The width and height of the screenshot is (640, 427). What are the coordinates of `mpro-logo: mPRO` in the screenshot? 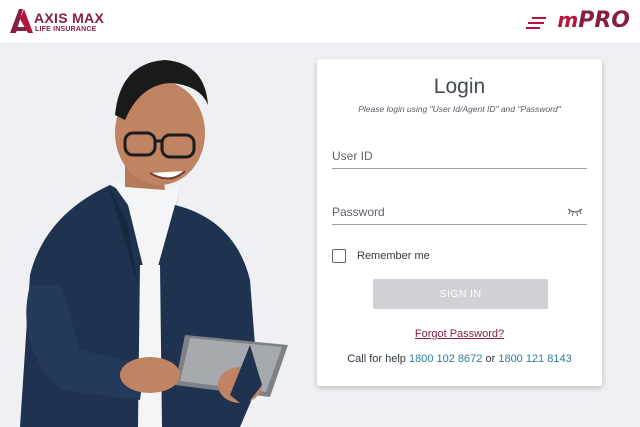 It's located at (580, 23).